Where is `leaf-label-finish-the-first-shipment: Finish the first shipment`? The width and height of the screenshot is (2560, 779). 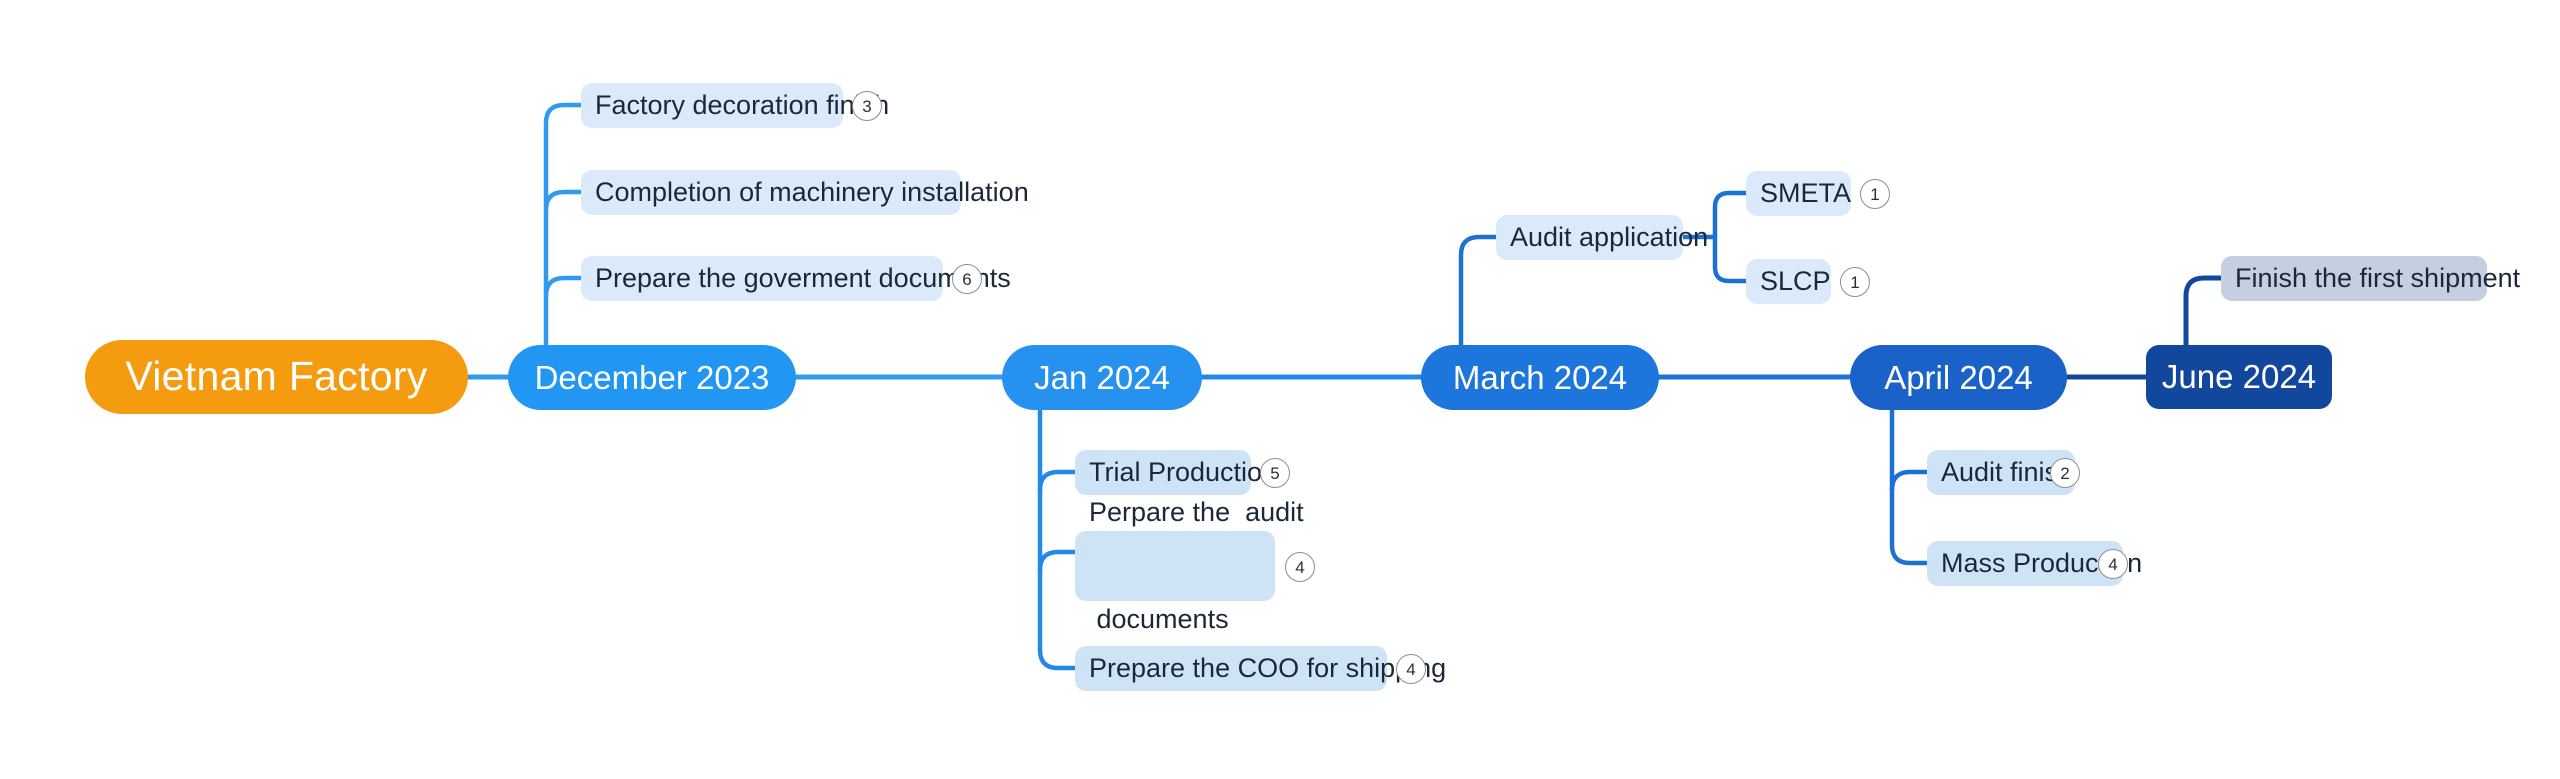 leaf-label-finish-the-first-shipment: Finish the first shipment is located at coordinates (2378, 277).